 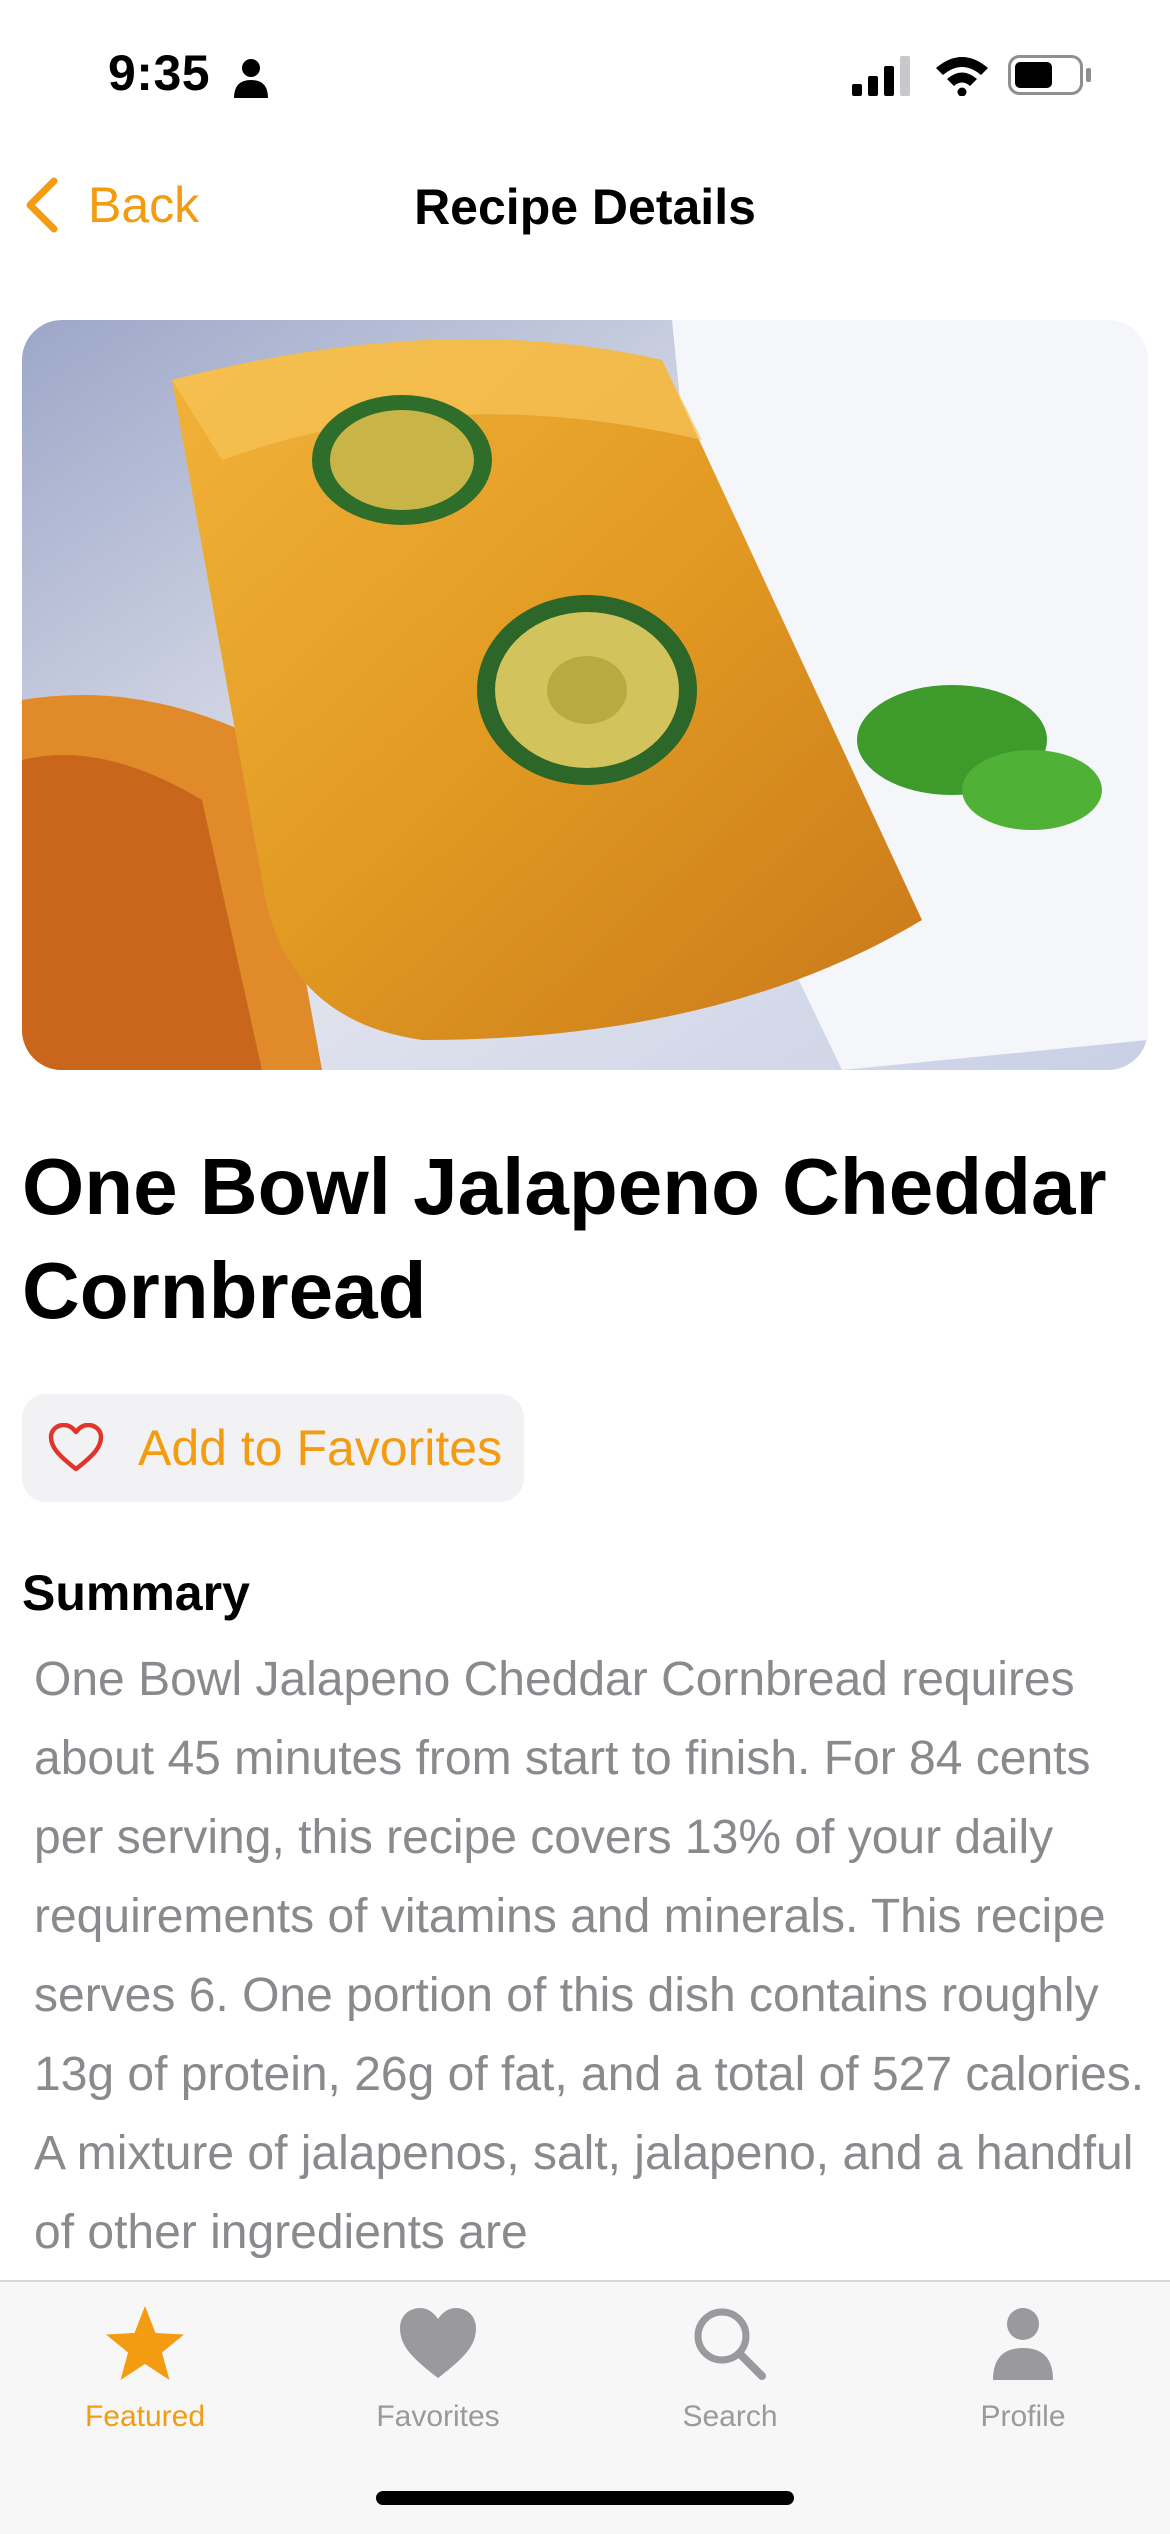 I want to click on home-indicator, so click(x=585, y=2498).